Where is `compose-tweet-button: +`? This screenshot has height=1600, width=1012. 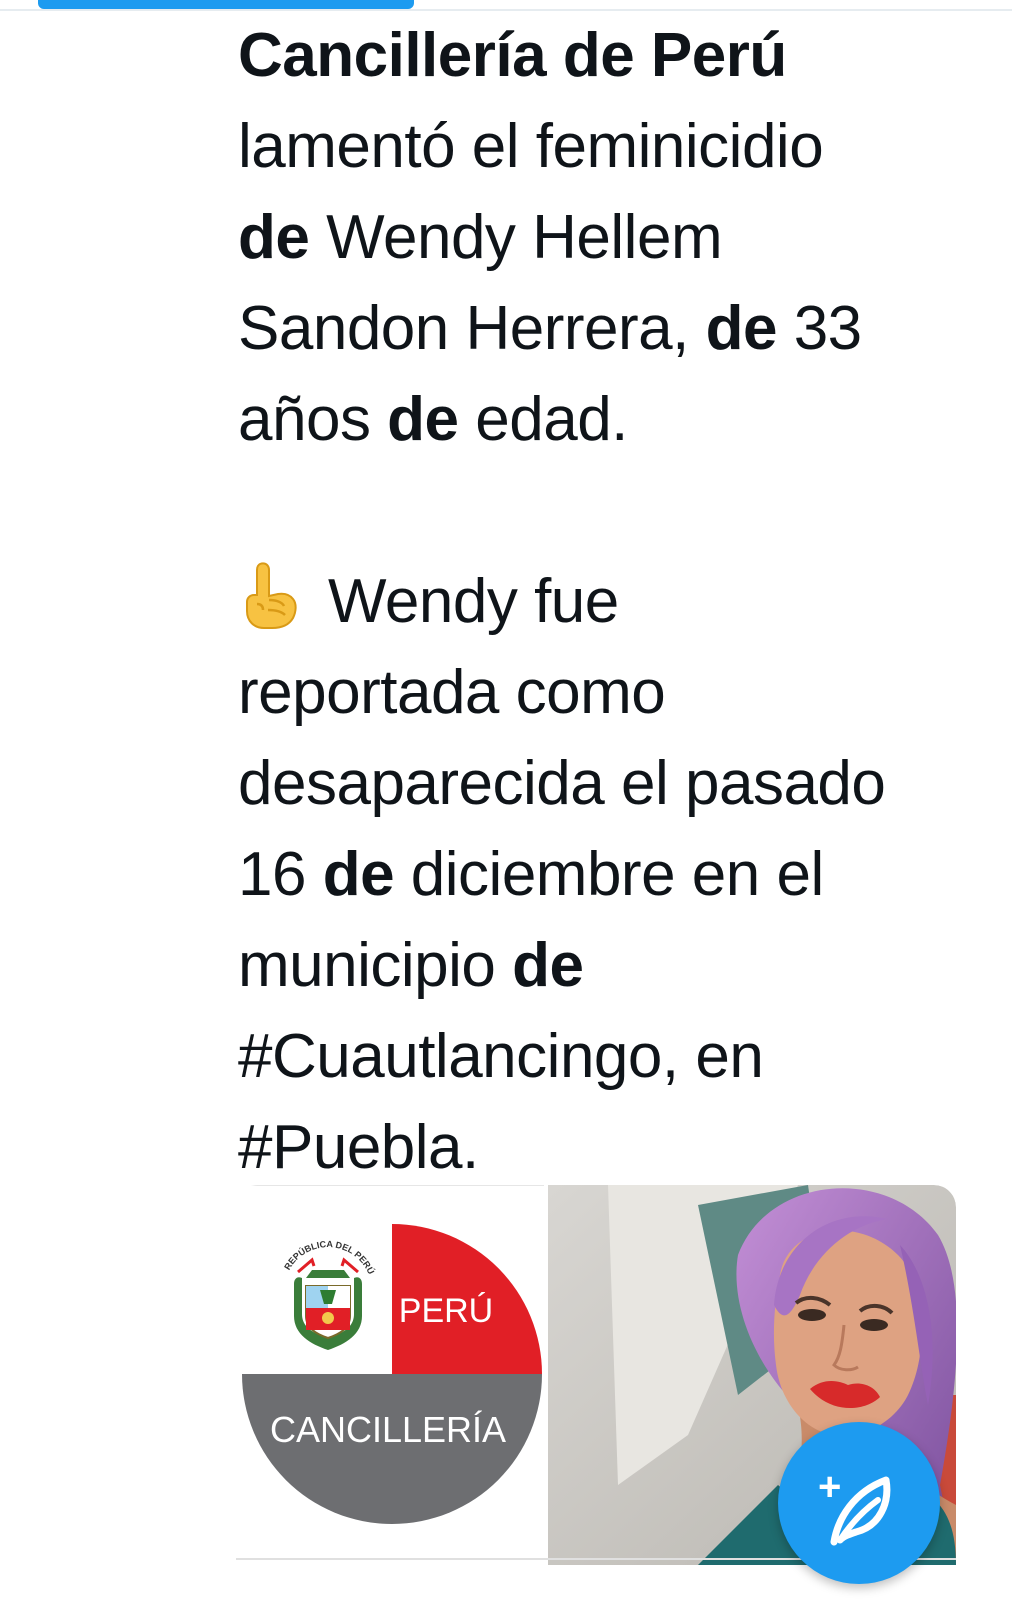
compose-tweet-button: + is located at coordinates (859, 1503).